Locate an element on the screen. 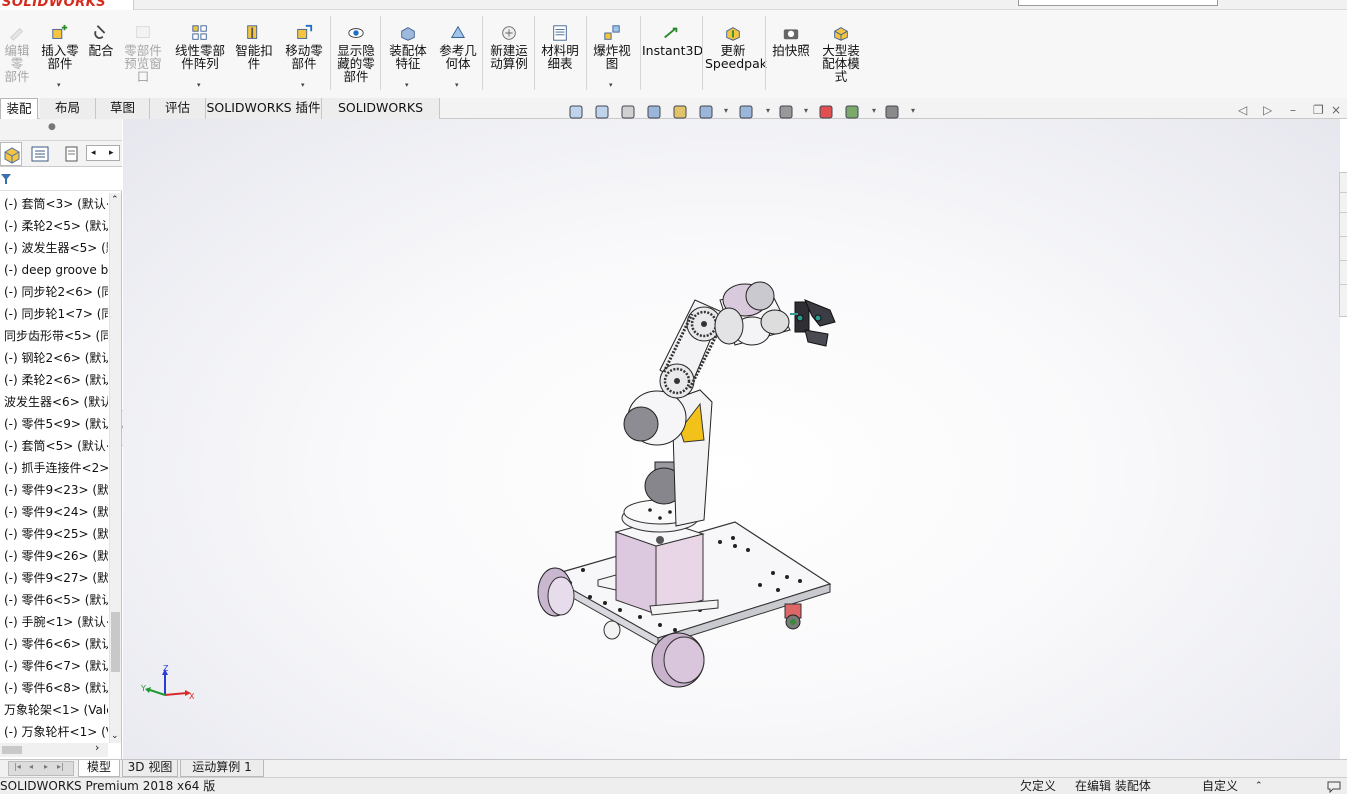 The width and height of the screenshot is (1347, 794). tree-item: (-) 零件9<26> (默认 is located at coordinates (54, 556).